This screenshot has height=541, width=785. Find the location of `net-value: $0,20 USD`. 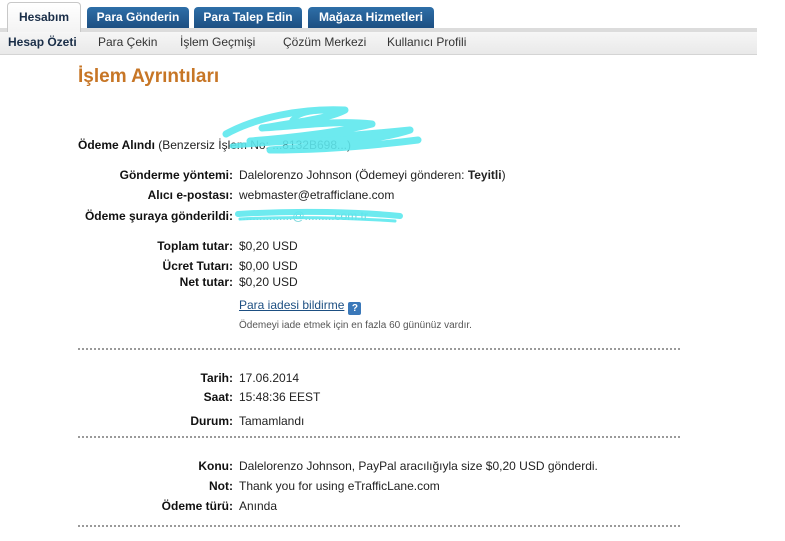

net-value: $0,20 USD is located at coordinates (268, 282).